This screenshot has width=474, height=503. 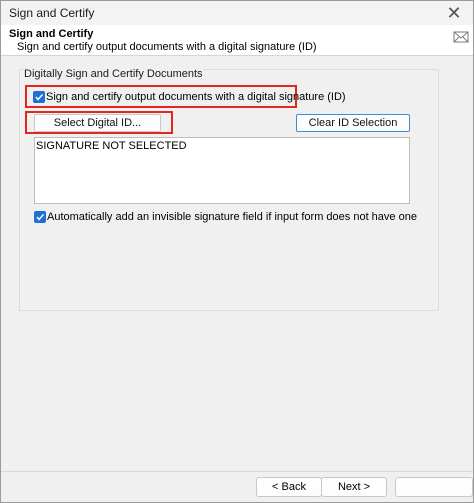 I want to click on next-button: Next >, so click(x=354, y=487).